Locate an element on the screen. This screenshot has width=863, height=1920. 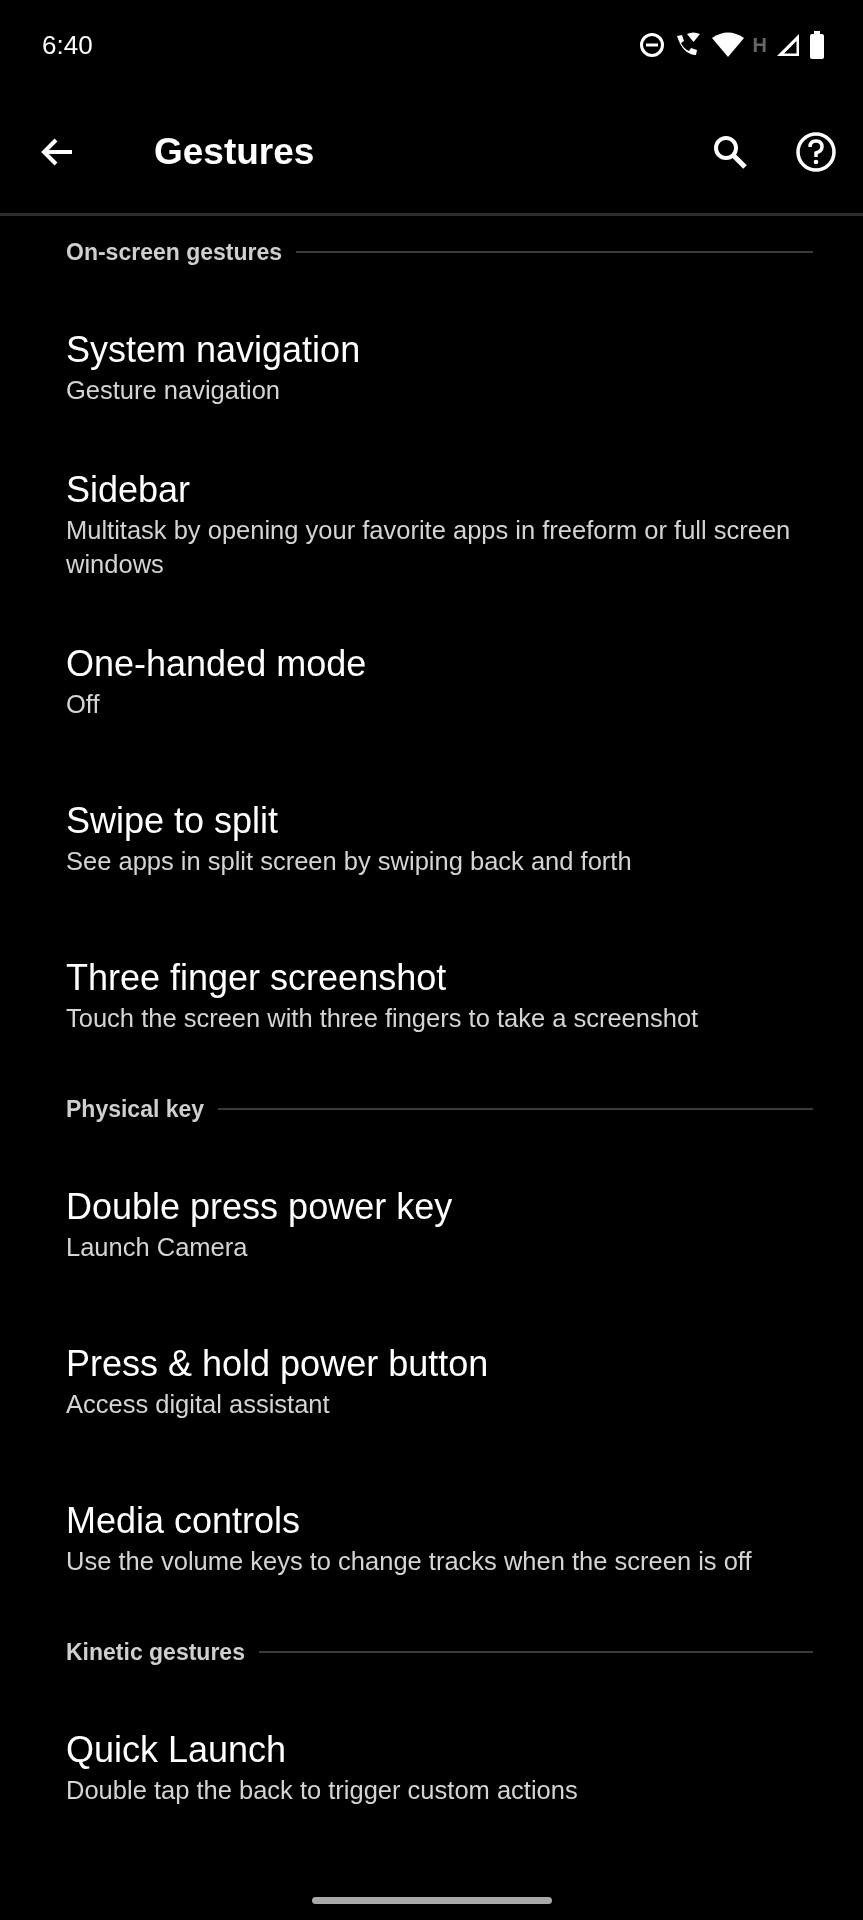
settings-item: Three finger screenshot Touch the screen with three fingers to take a screenshot is located at coordinates (431, 994).